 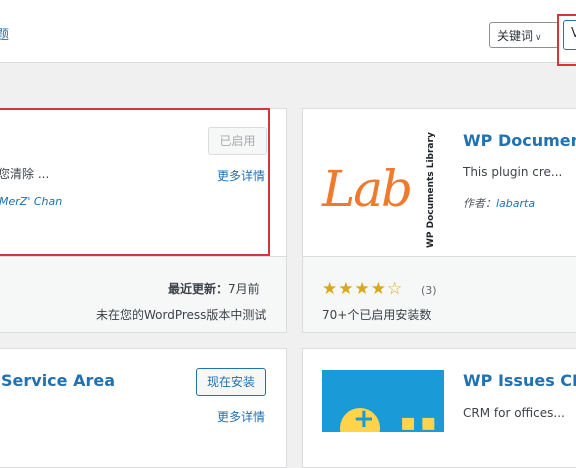 What do you see at coordinates (377, 315) in the screenshot?
I see `active-installs: 70+个已启用安装数` at bounding box center [377, 315].